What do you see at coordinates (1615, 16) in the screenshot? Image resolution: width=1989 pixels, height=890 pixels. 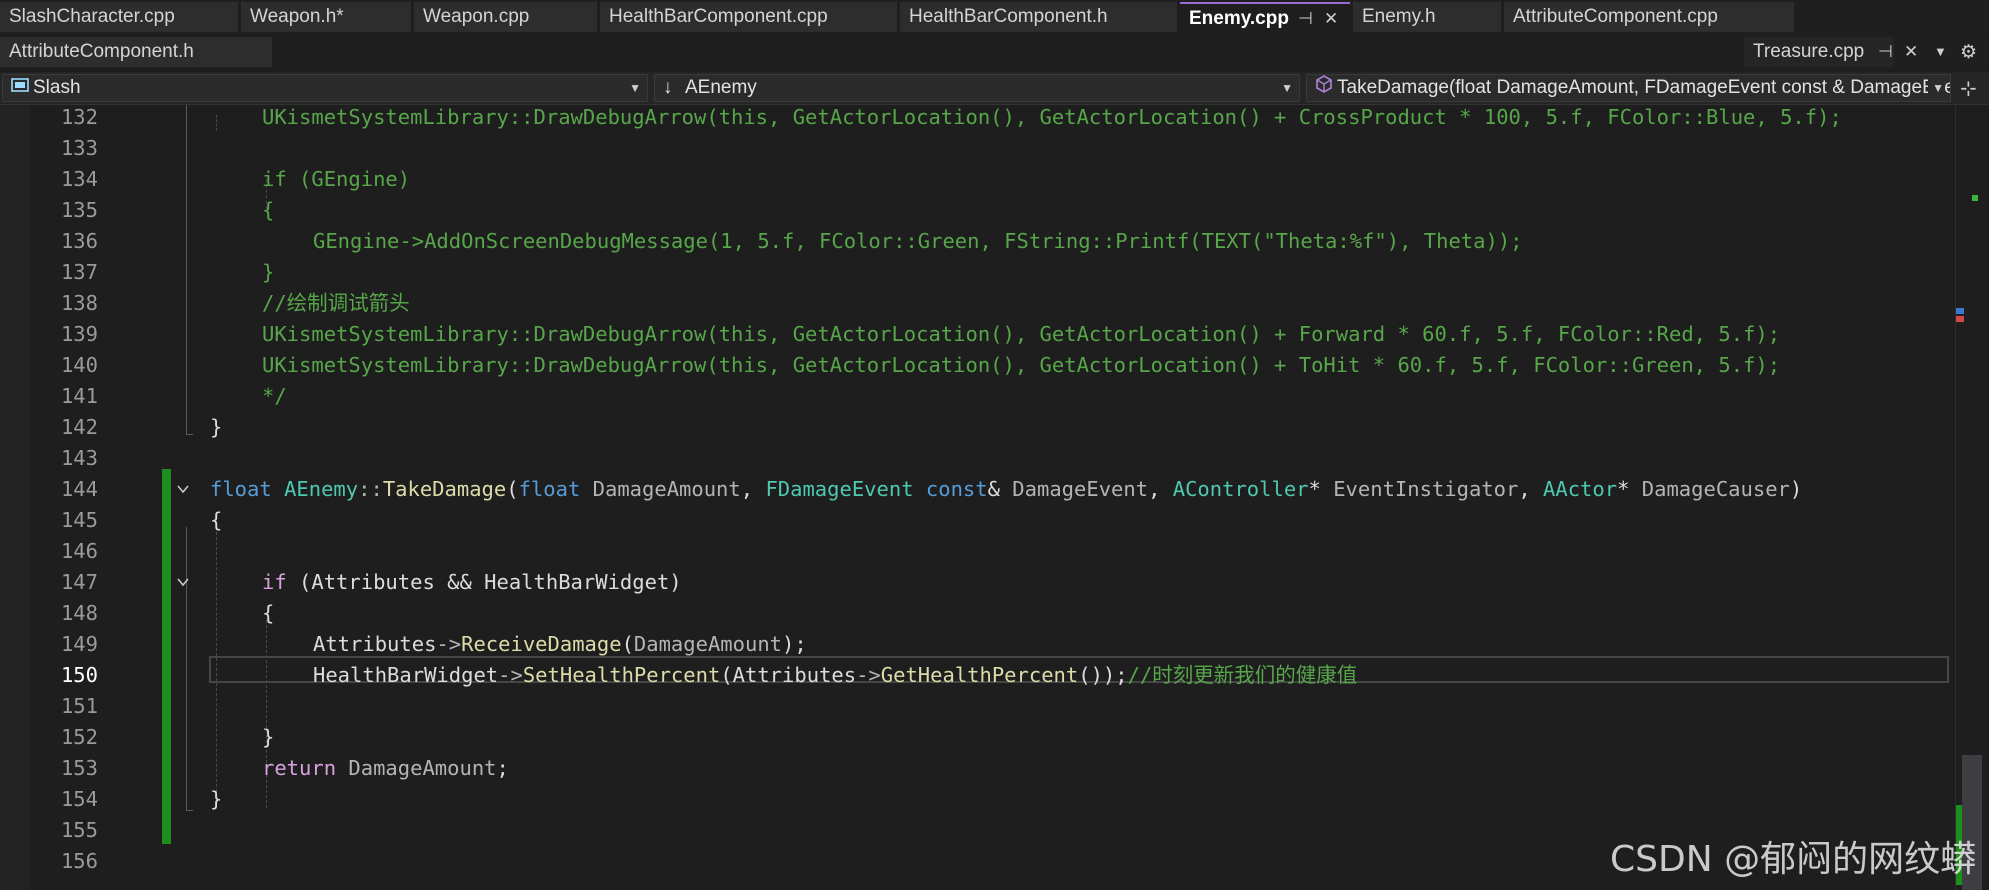 I see `tab-label: AttributeComponent.cpp` at bounding box center [1615, 16].